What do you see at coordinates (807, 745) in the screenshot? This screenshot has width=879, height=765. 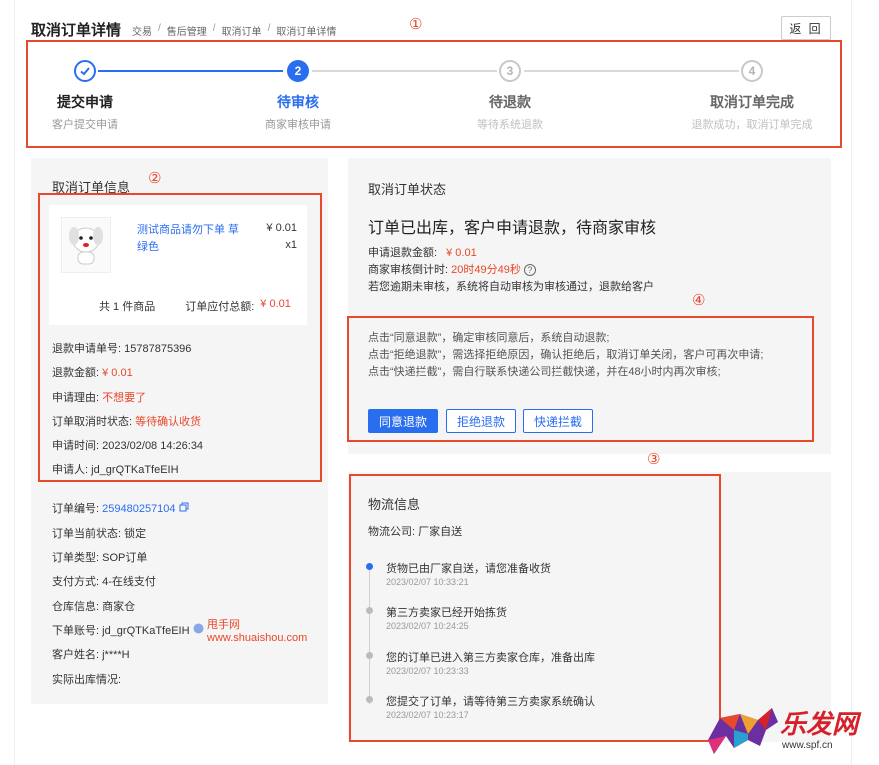 I see `logo-url: www.spf.cn` at bounding box center [807, 745].